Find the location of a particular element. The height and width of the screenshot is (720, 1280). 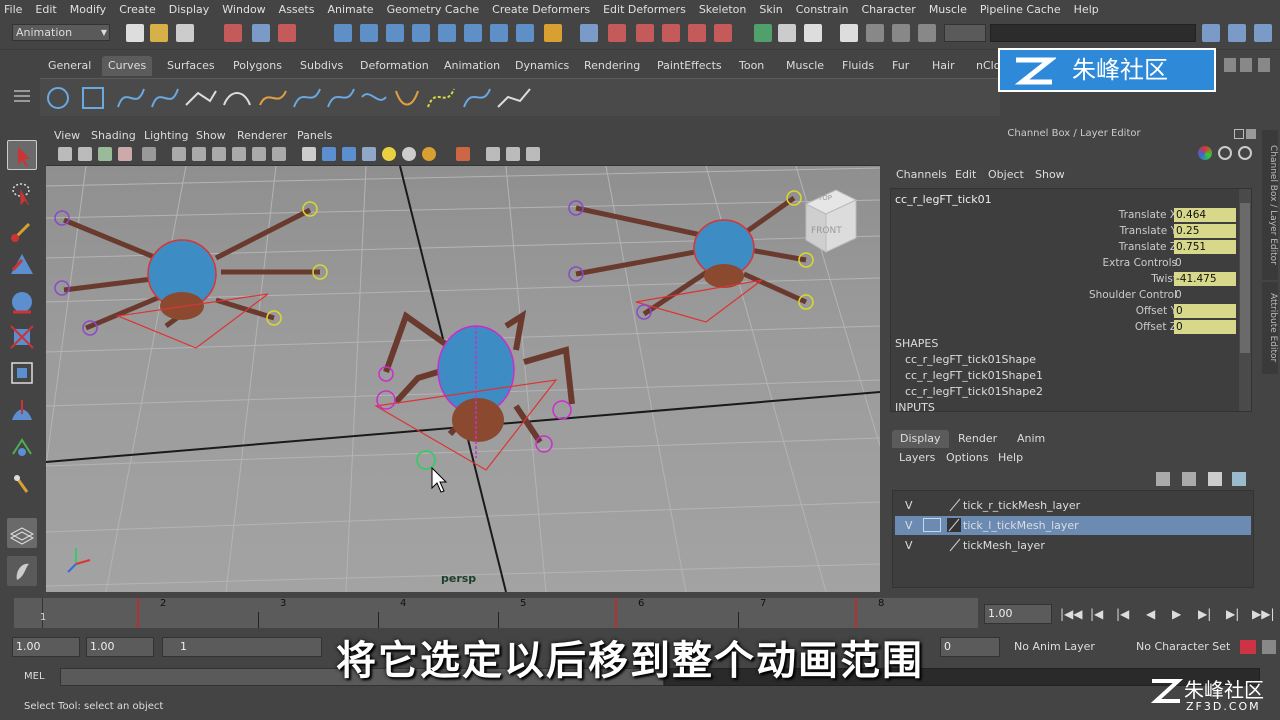

layer-menu-help: Help is located at coordinates (1010, 457).